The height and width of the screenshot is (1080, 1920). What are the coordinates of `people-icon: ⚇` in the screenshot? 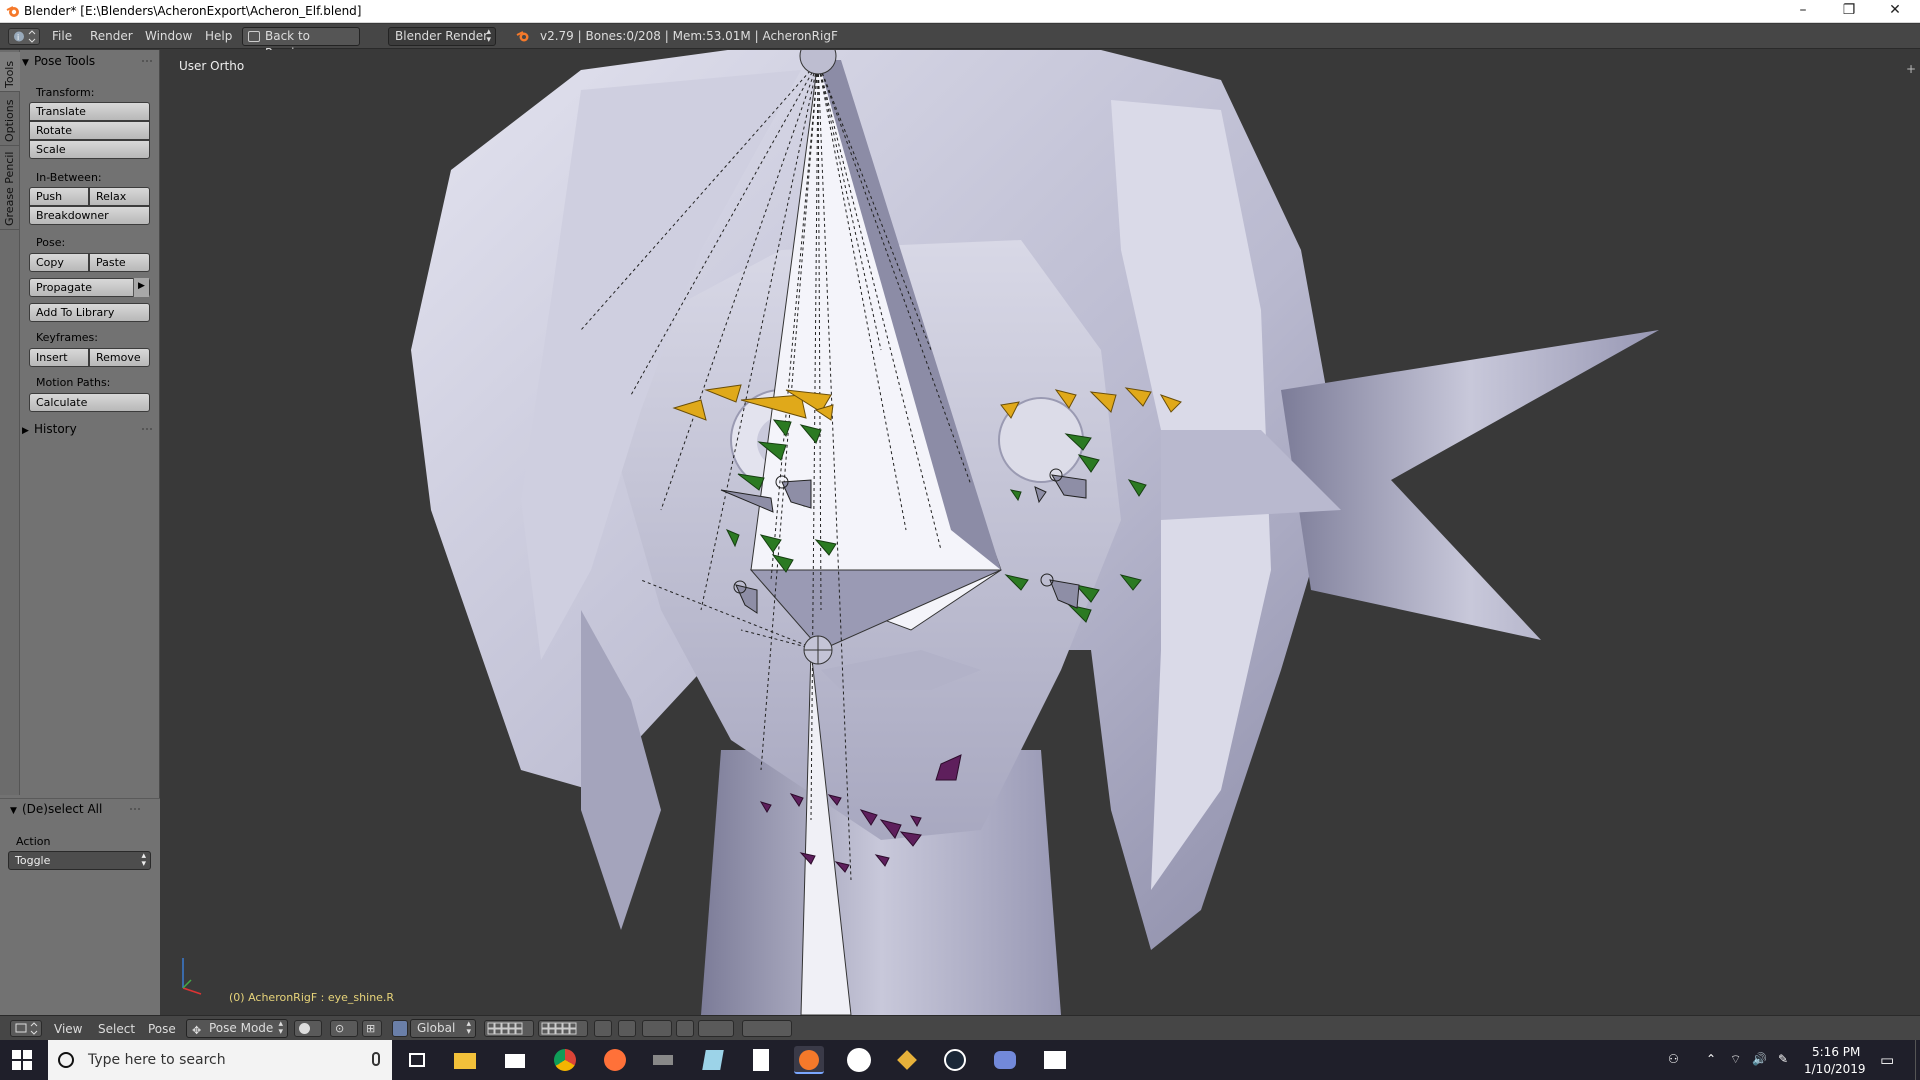 It's located at (1673, 1059).